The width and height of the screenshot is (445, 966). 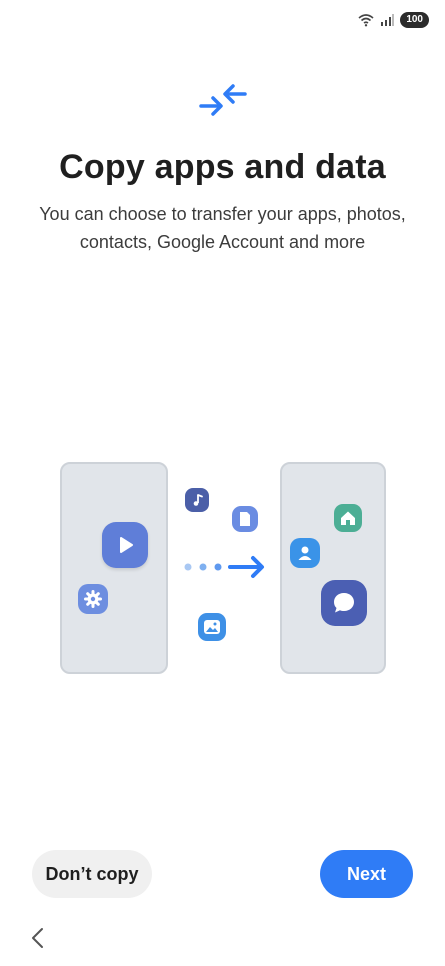 What do you see at coordinates (222, 167) in the screenshot?
I see `page-title: Copy apps and data` at bounding box center [222, 167].